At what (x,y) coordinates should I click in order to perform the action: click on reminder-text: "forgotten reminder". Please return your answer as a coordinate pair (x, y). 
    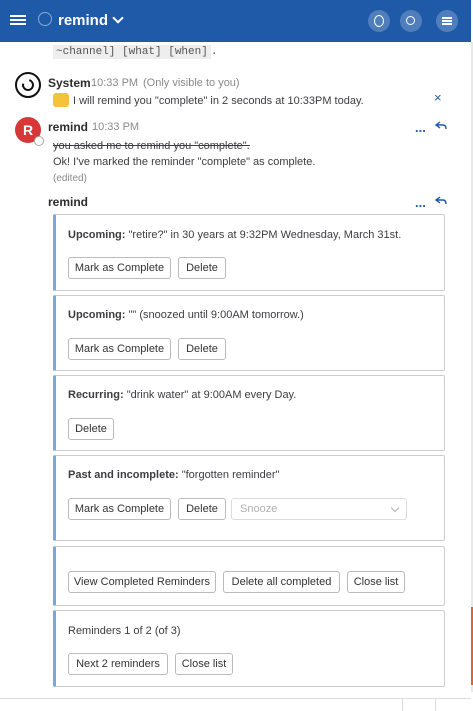
    Looking at the image, I should click on (230, 475).